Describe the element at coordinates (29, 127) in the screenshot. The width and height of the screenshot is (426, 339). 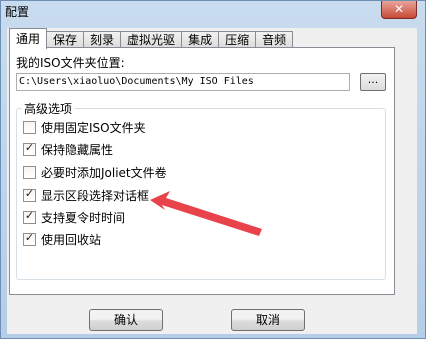
I see `checkbox-fixed-iso-folder` at that location.